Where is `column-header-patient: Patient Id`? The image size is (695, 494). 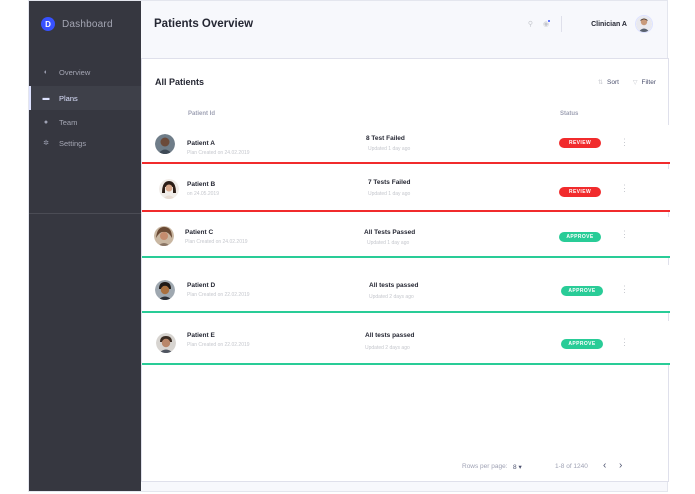
column-header-patient: Patient Id is located at coordinates (201, 114).